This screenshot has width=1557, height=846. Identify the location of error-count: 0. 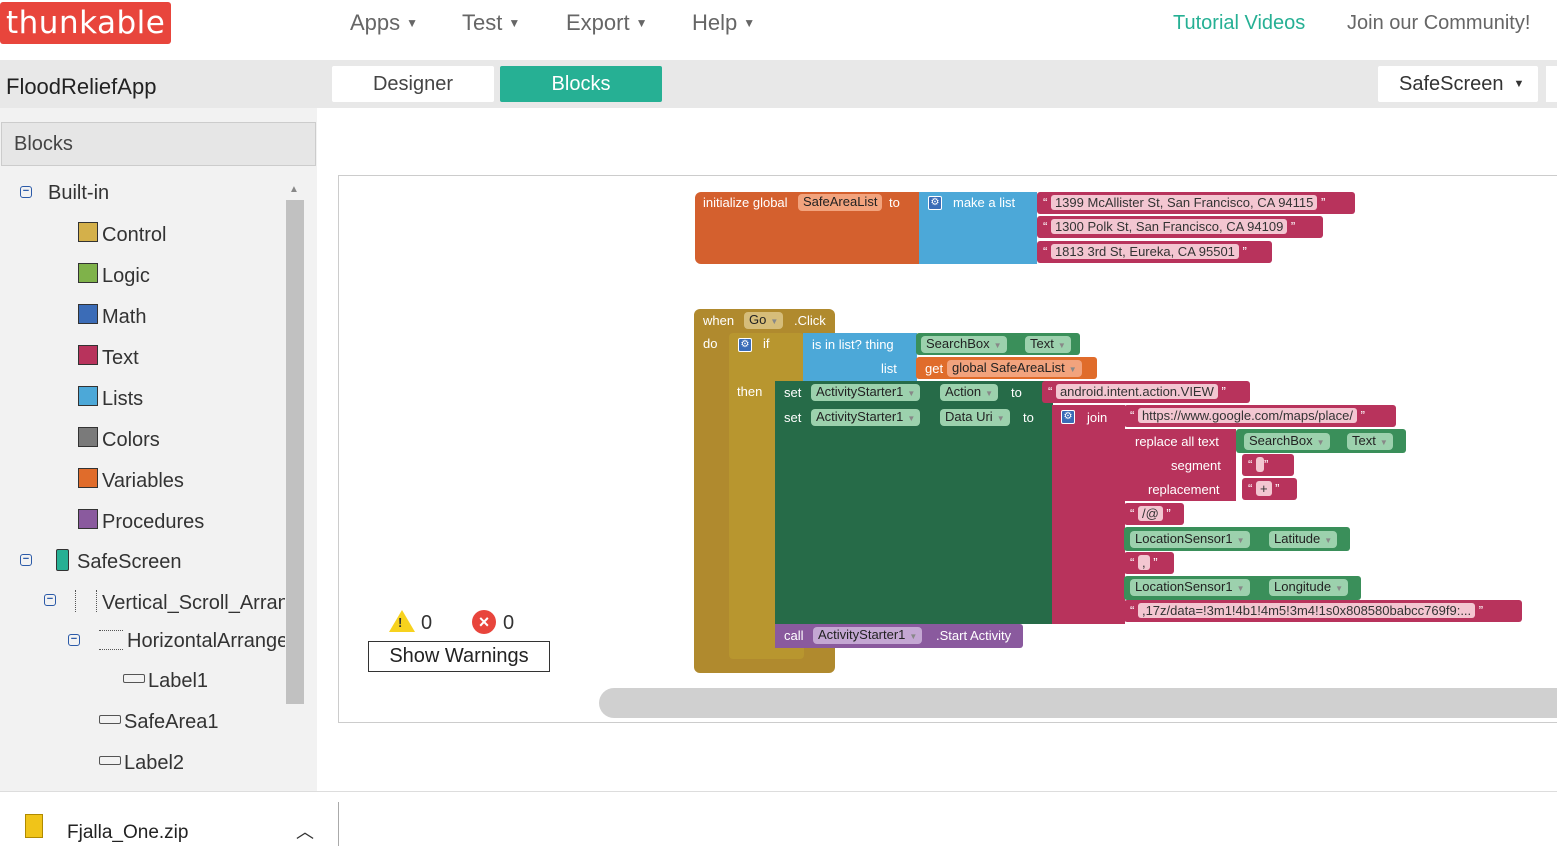
(509, 623).